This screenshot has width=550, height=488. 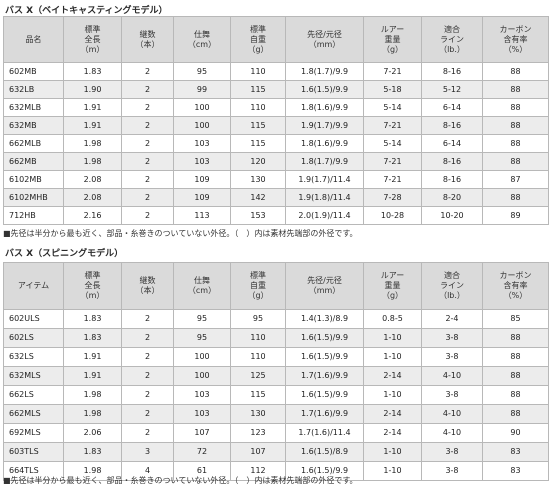 What do you see at coordinates (202, 89) in the screenshot?
I see `table-cell: 99` at bounding box center [202, 89].